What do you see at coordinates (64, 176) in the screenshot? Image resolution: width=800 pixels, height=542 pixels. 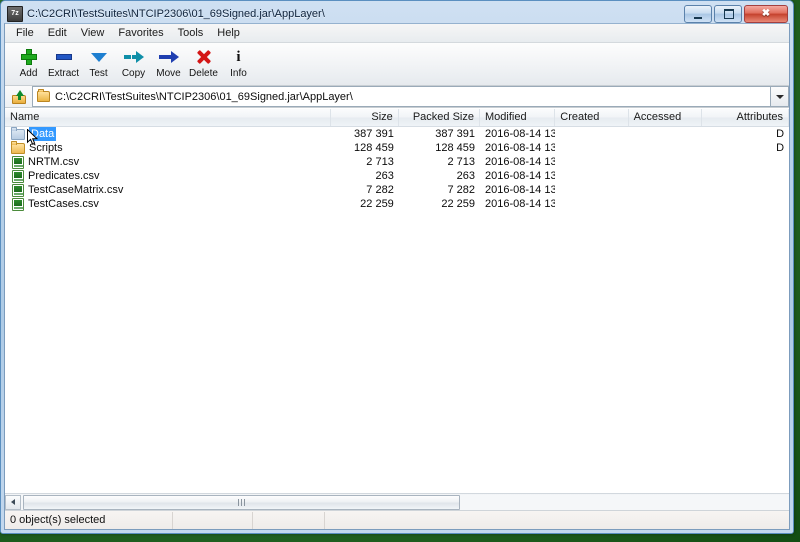 I see `file-name-text: Predicates.csv` at bounding box center [64, 176].